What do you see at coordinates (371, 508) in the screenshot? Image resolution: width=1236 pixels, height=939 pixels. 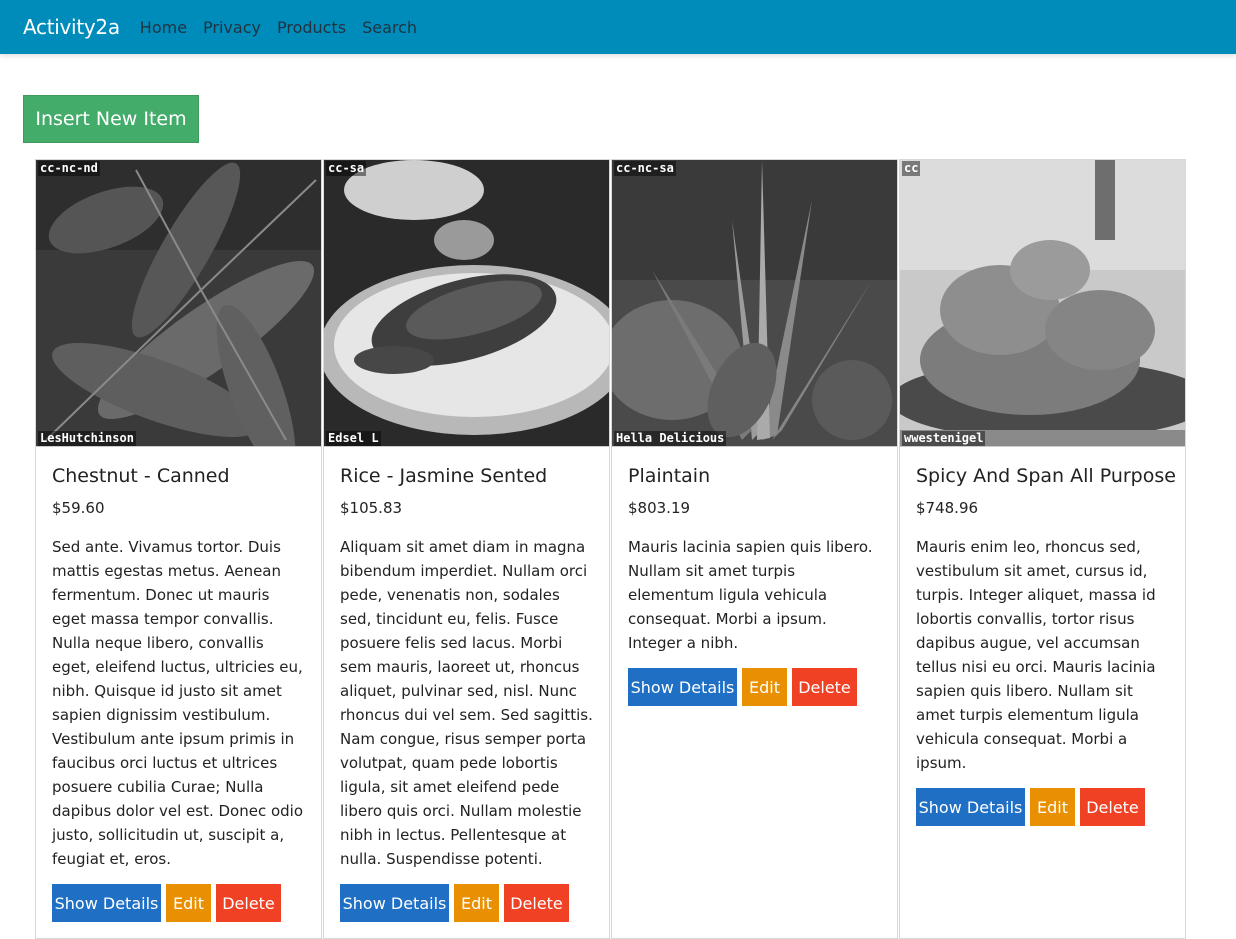 I see `product-price: $105.83` at bounding box center [371, 508].